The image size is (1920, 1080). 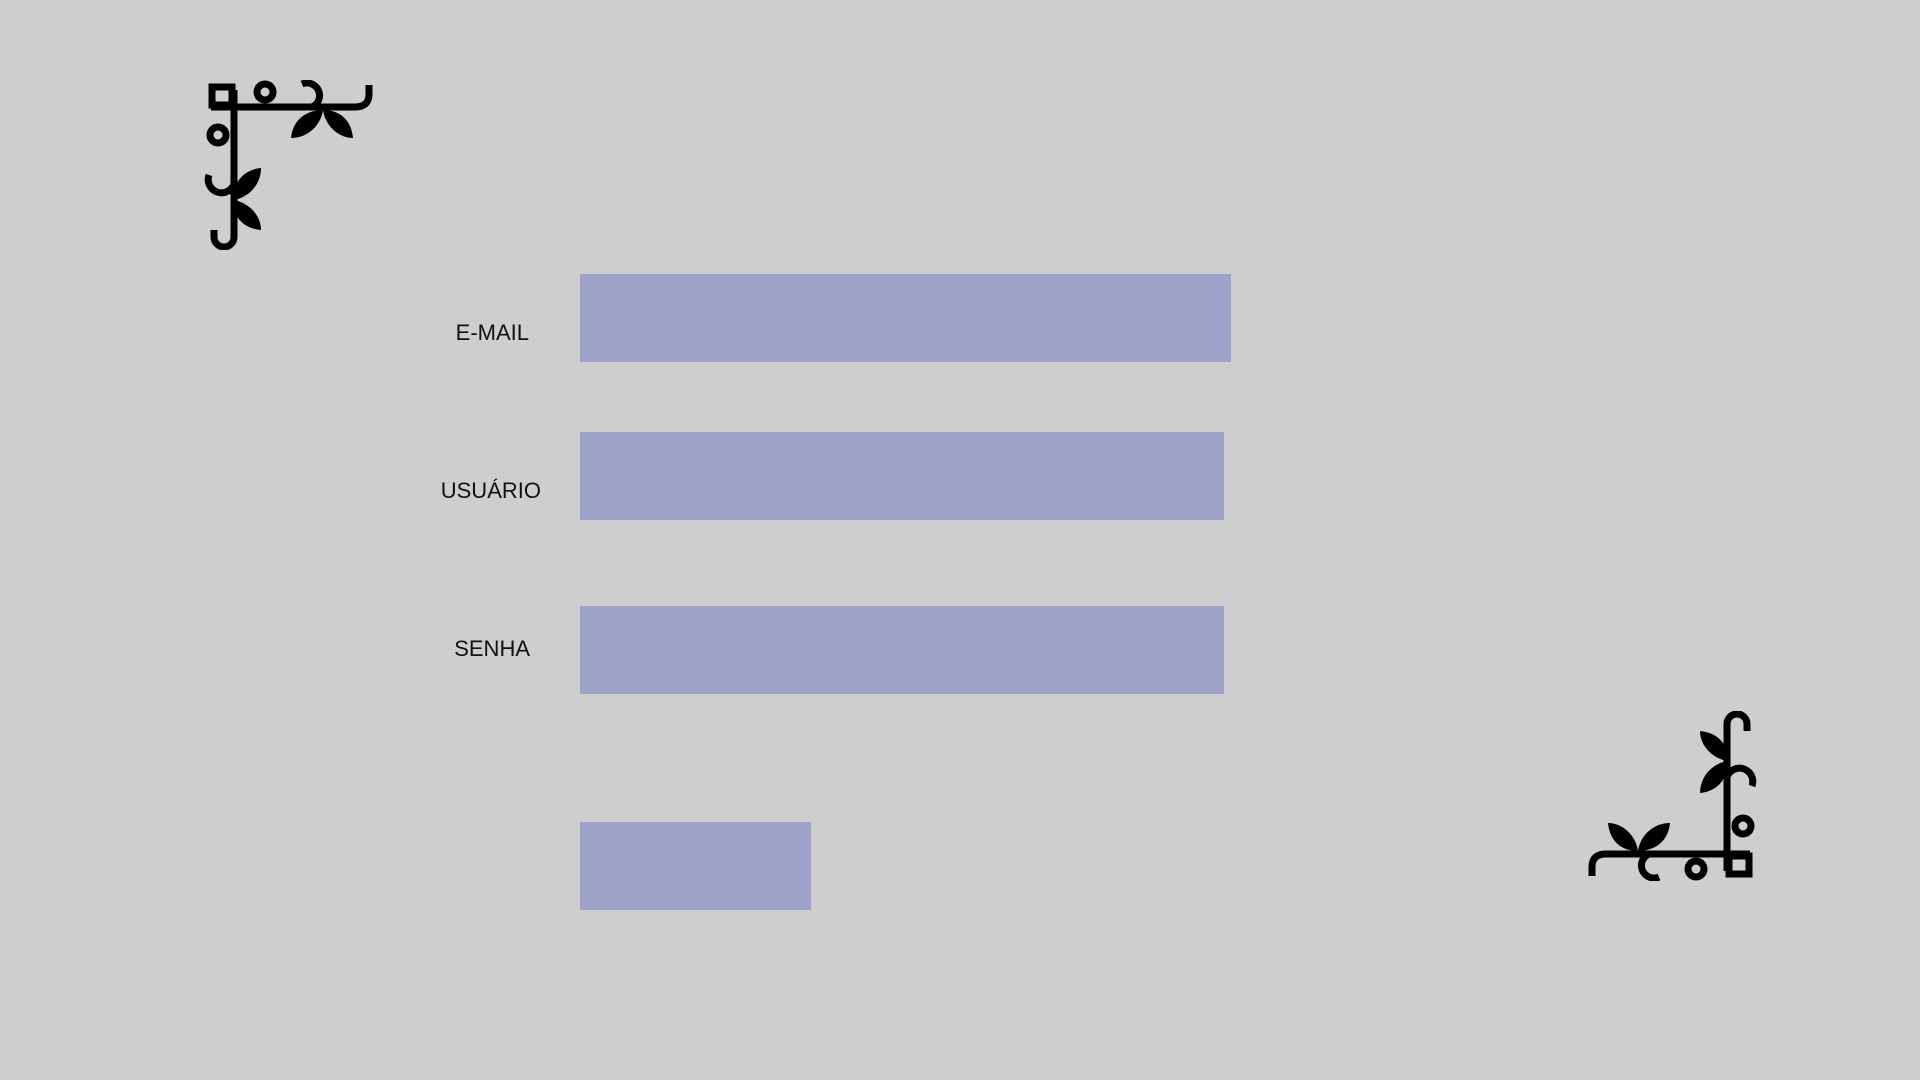 I want to click on email-field, so click(x=905, y=318).